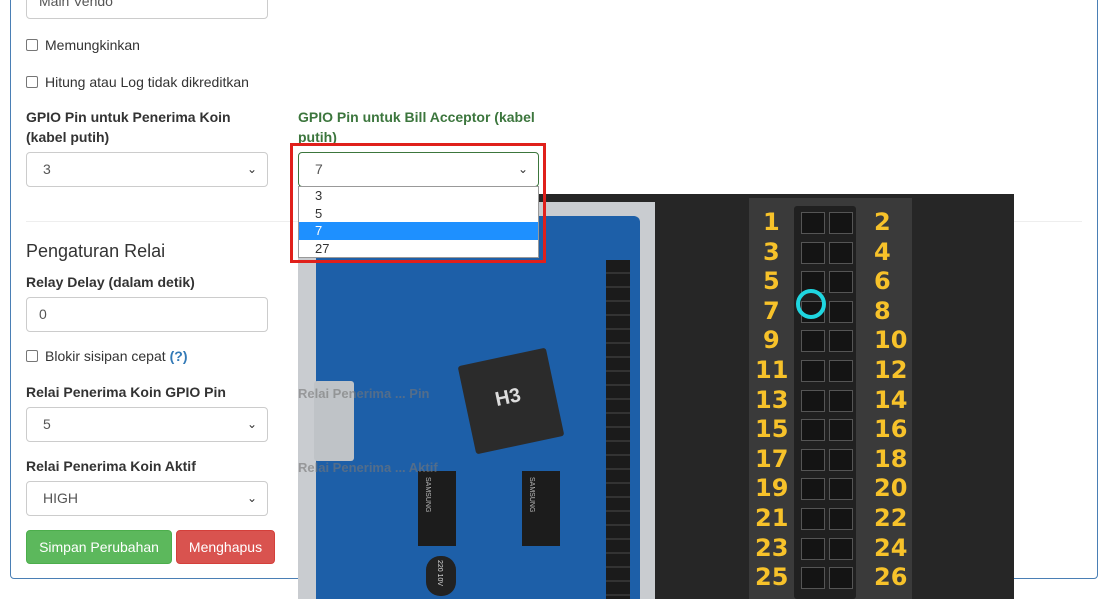 This screenshot has height=599, width=1112. Describe the element at coordinates (882, 222) in the screenshot. I see `pin-number-even: 2` at that location.